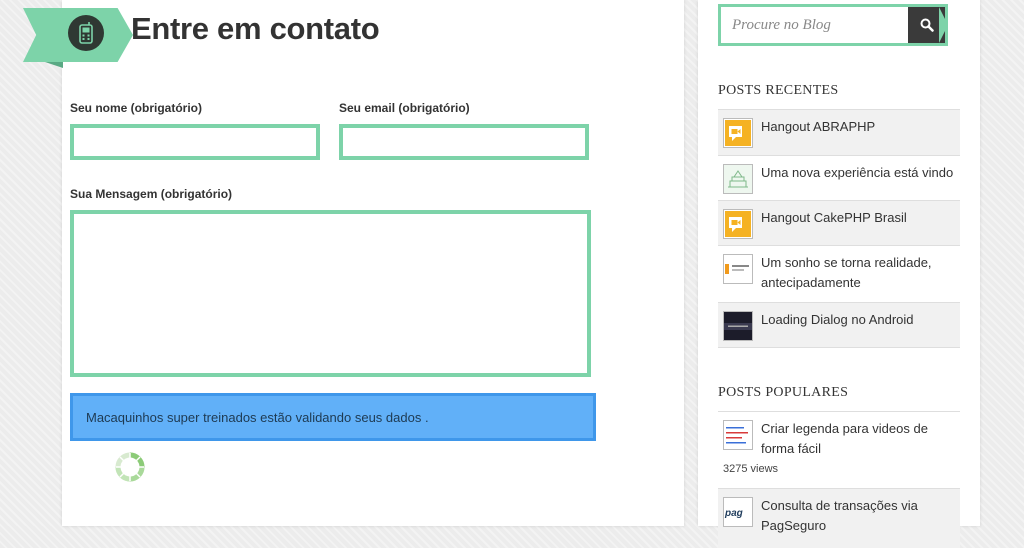  I want to click on blog-search-box, so click(833, 25).